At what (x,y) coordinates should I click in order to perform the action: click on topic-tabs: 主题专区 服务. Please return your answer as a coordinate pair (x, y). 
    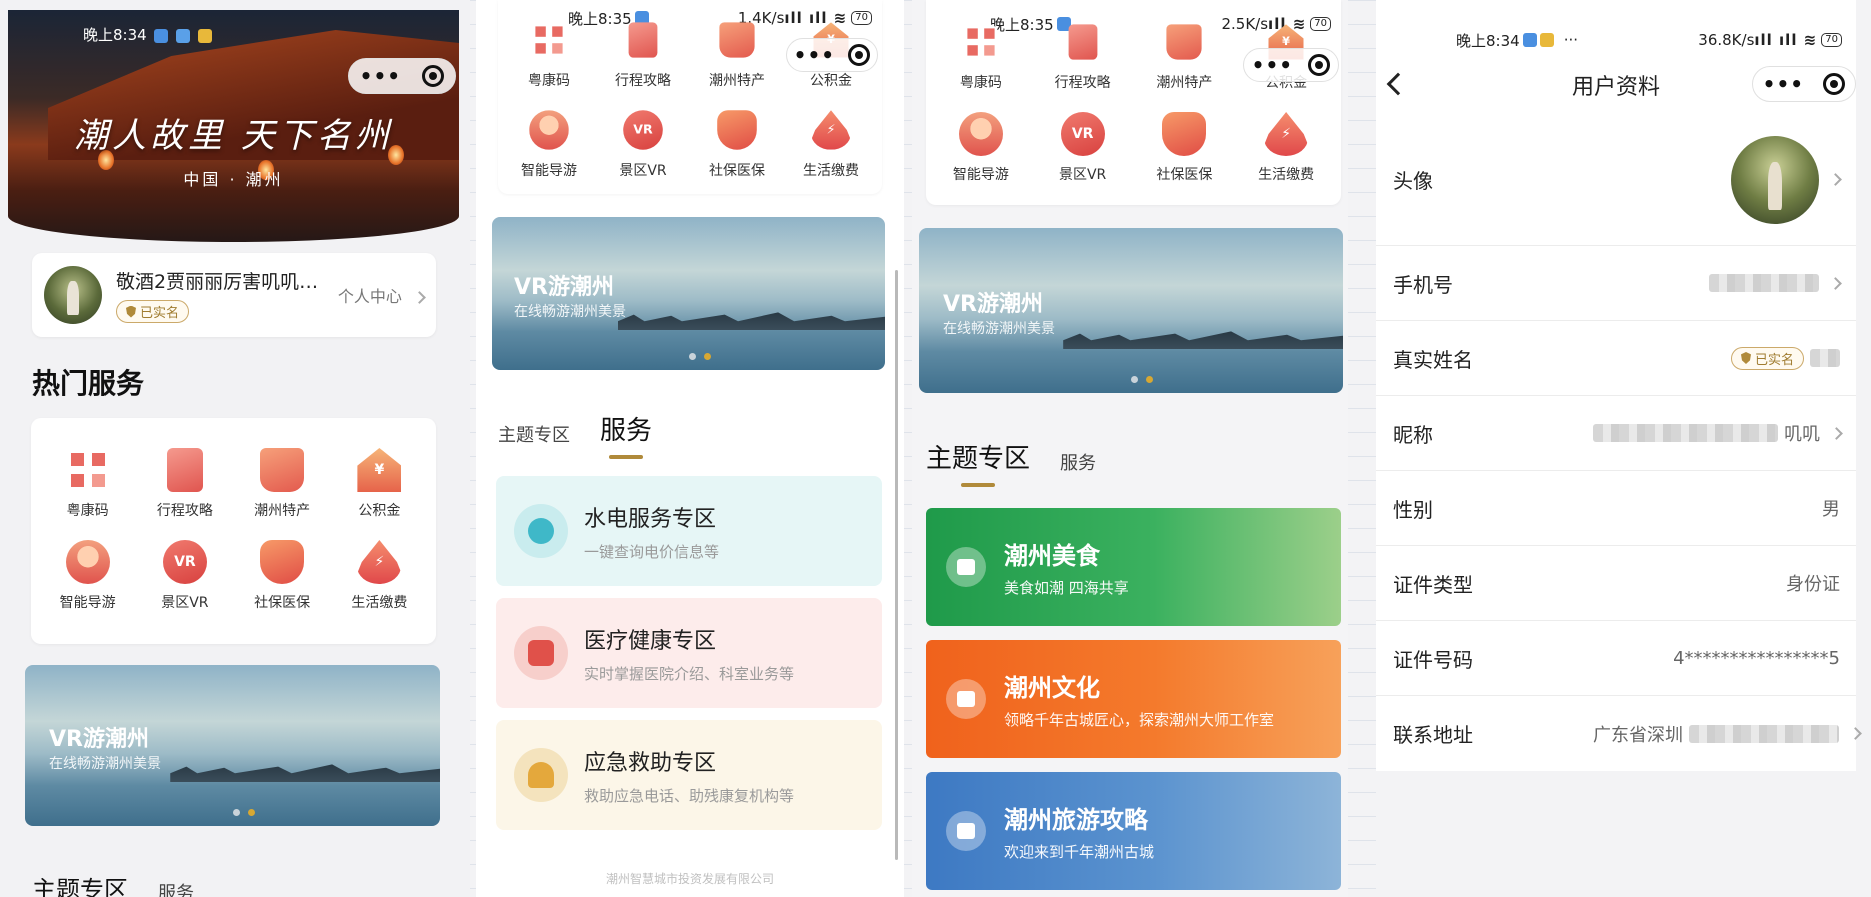
    Looking at the image, I should click on (113, 883).